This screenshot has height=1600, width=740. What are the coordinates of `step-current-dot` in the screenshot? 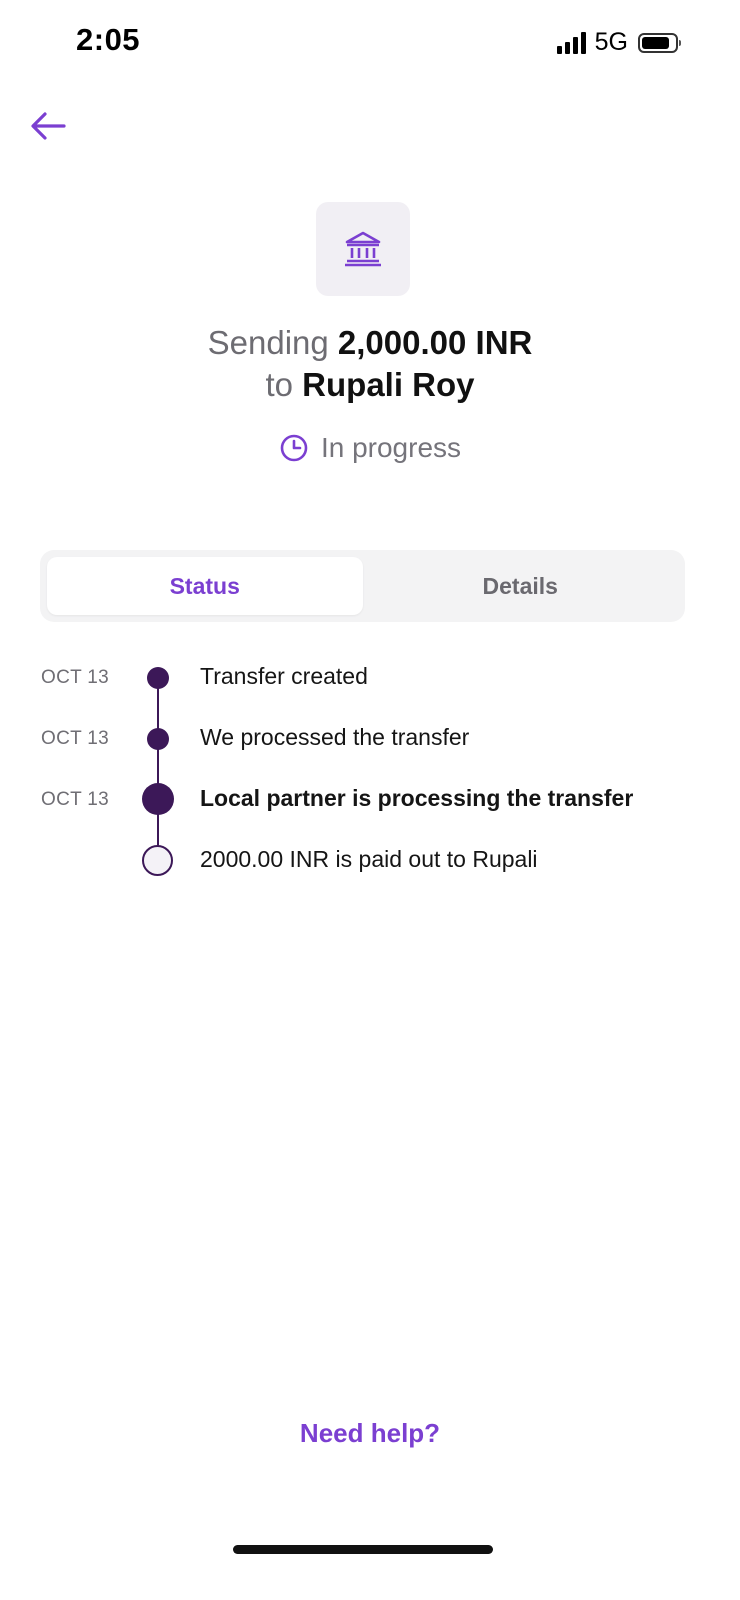 It's located at (158, 799).